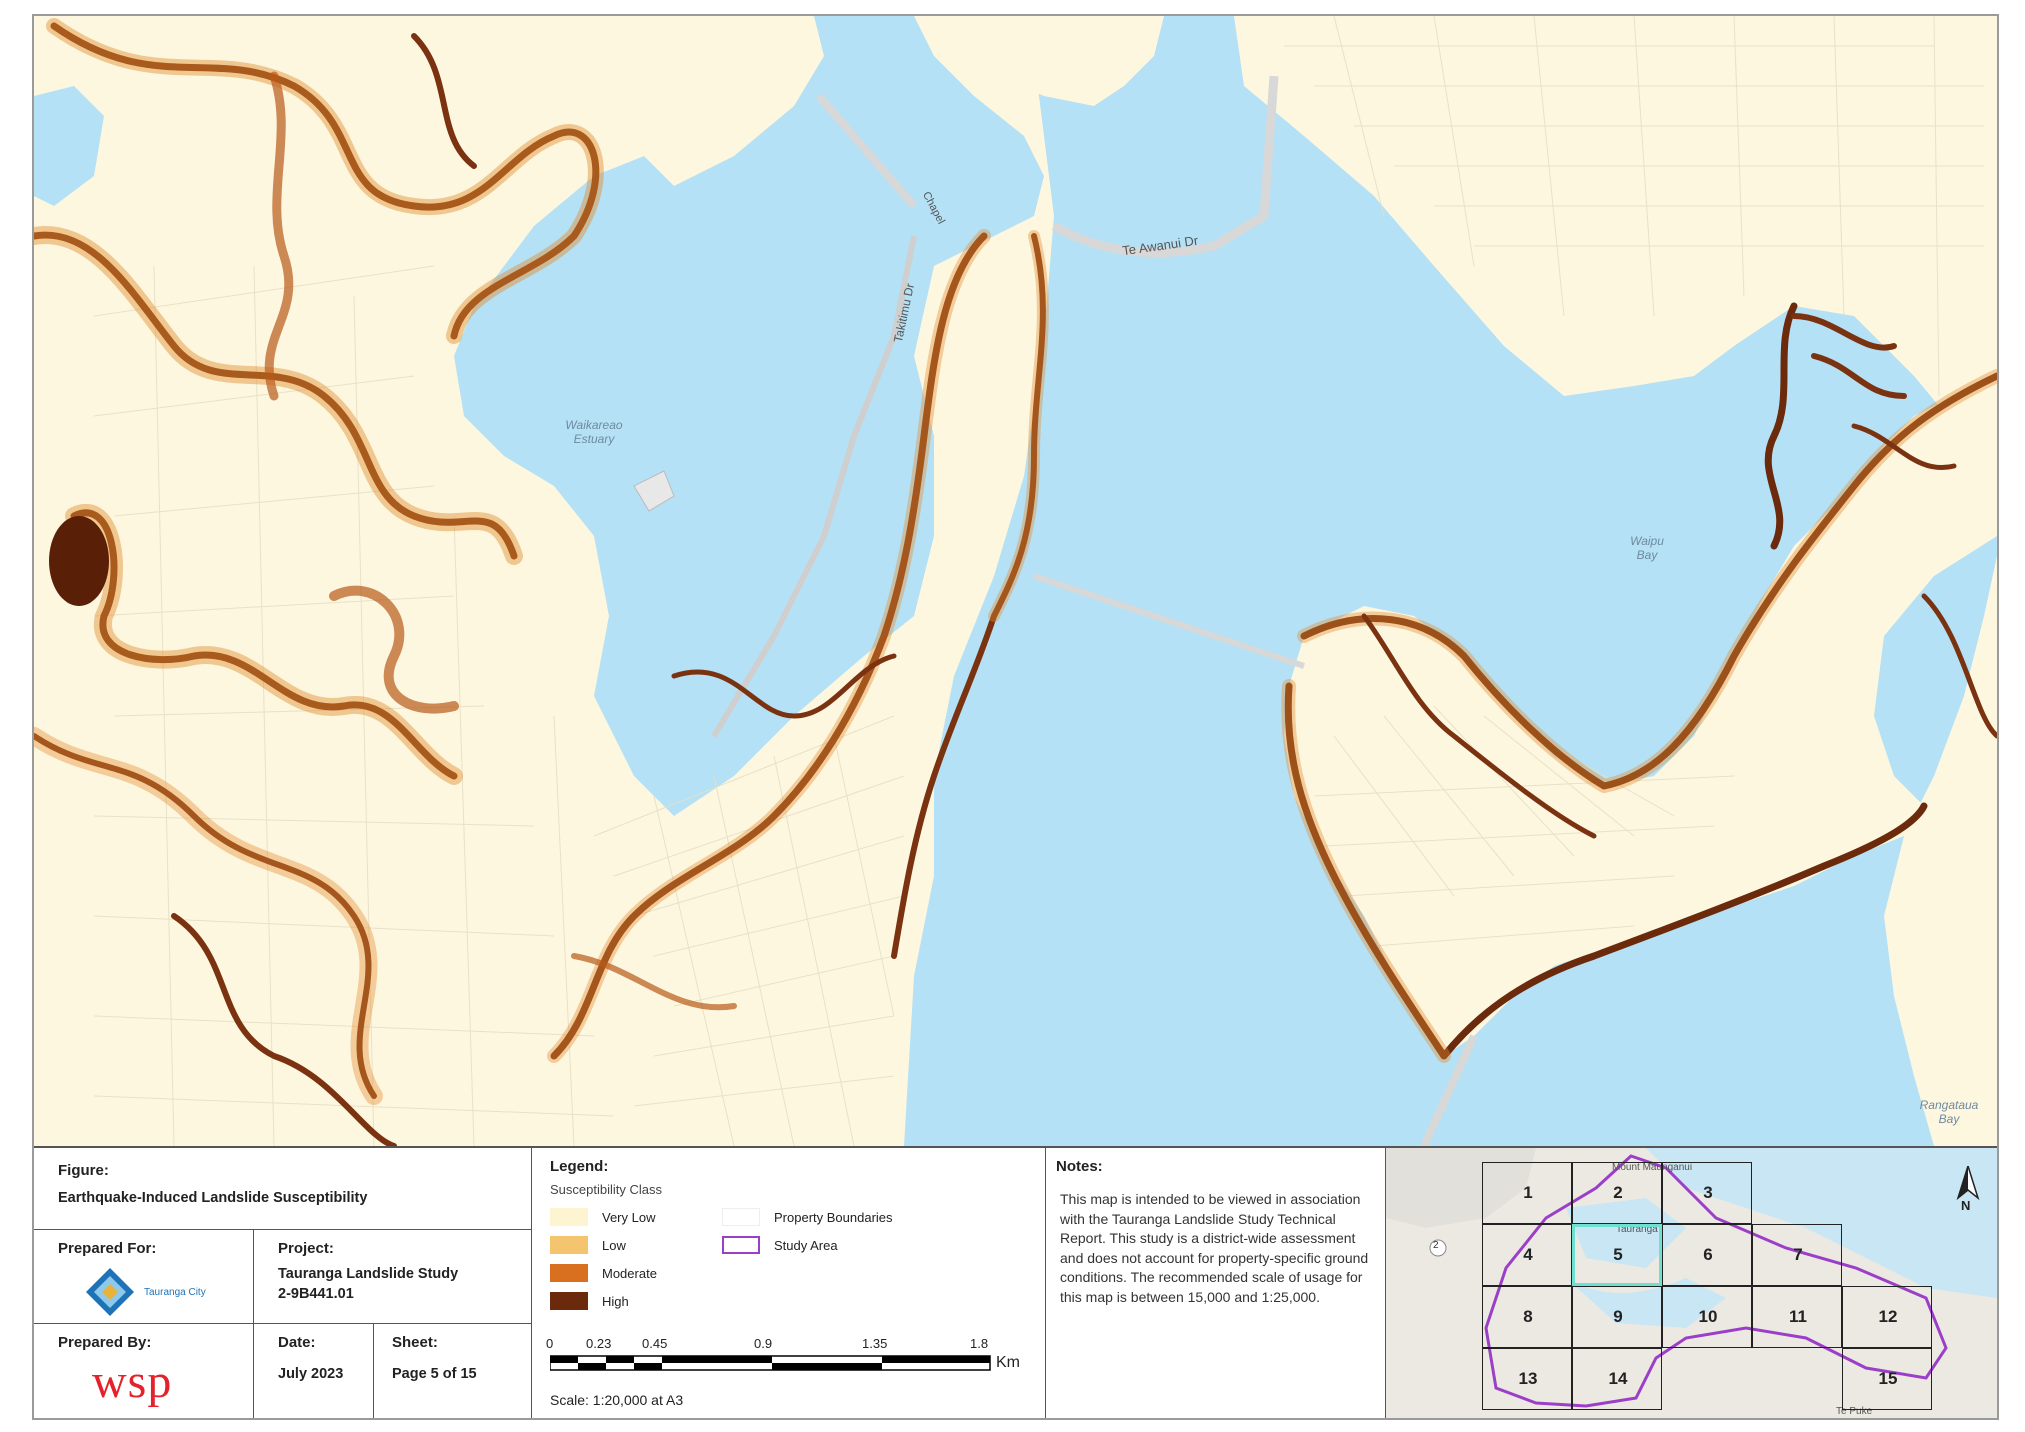 This screenshot has height=1432, width=2025. What do you see at coordinates (589, 1301) in the screenshot?
I see `legend-high: High` at bounding box center [589, 1301].